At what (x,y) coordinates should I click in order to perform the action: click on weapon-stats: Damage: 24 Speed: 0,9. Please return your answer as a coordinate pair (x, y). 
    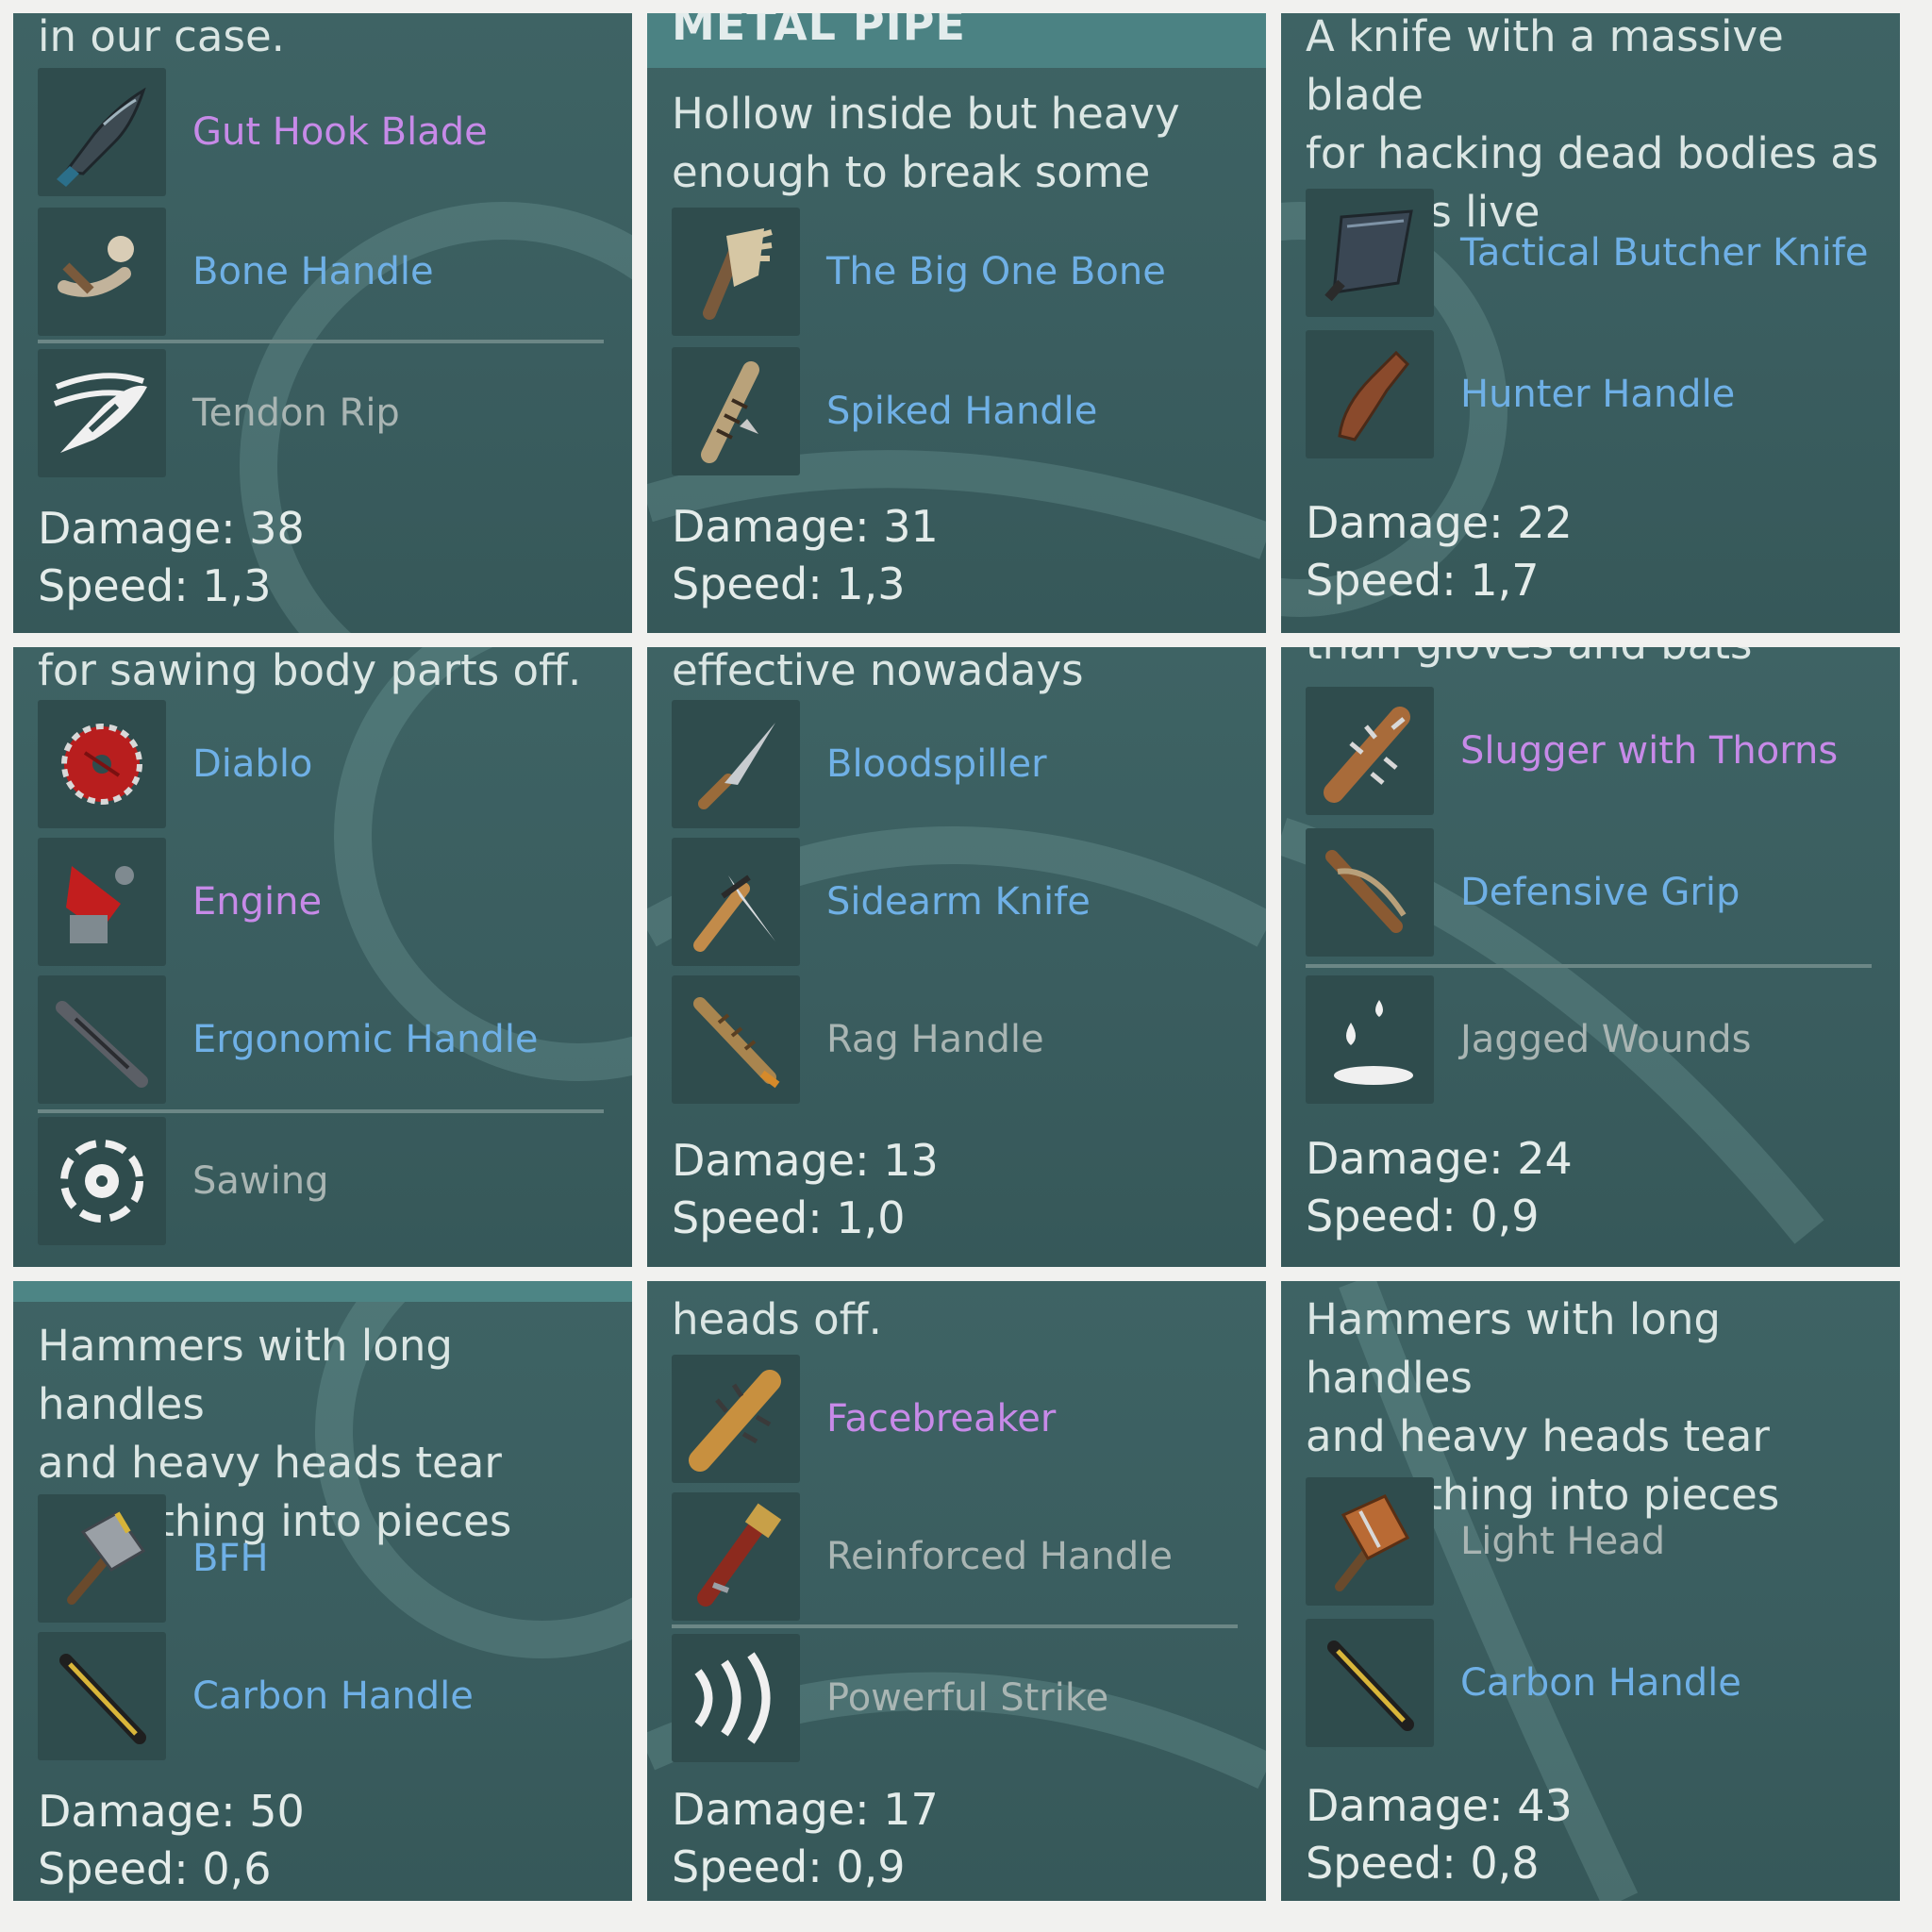
    Looking at the image, I should click on (1439, 1187).